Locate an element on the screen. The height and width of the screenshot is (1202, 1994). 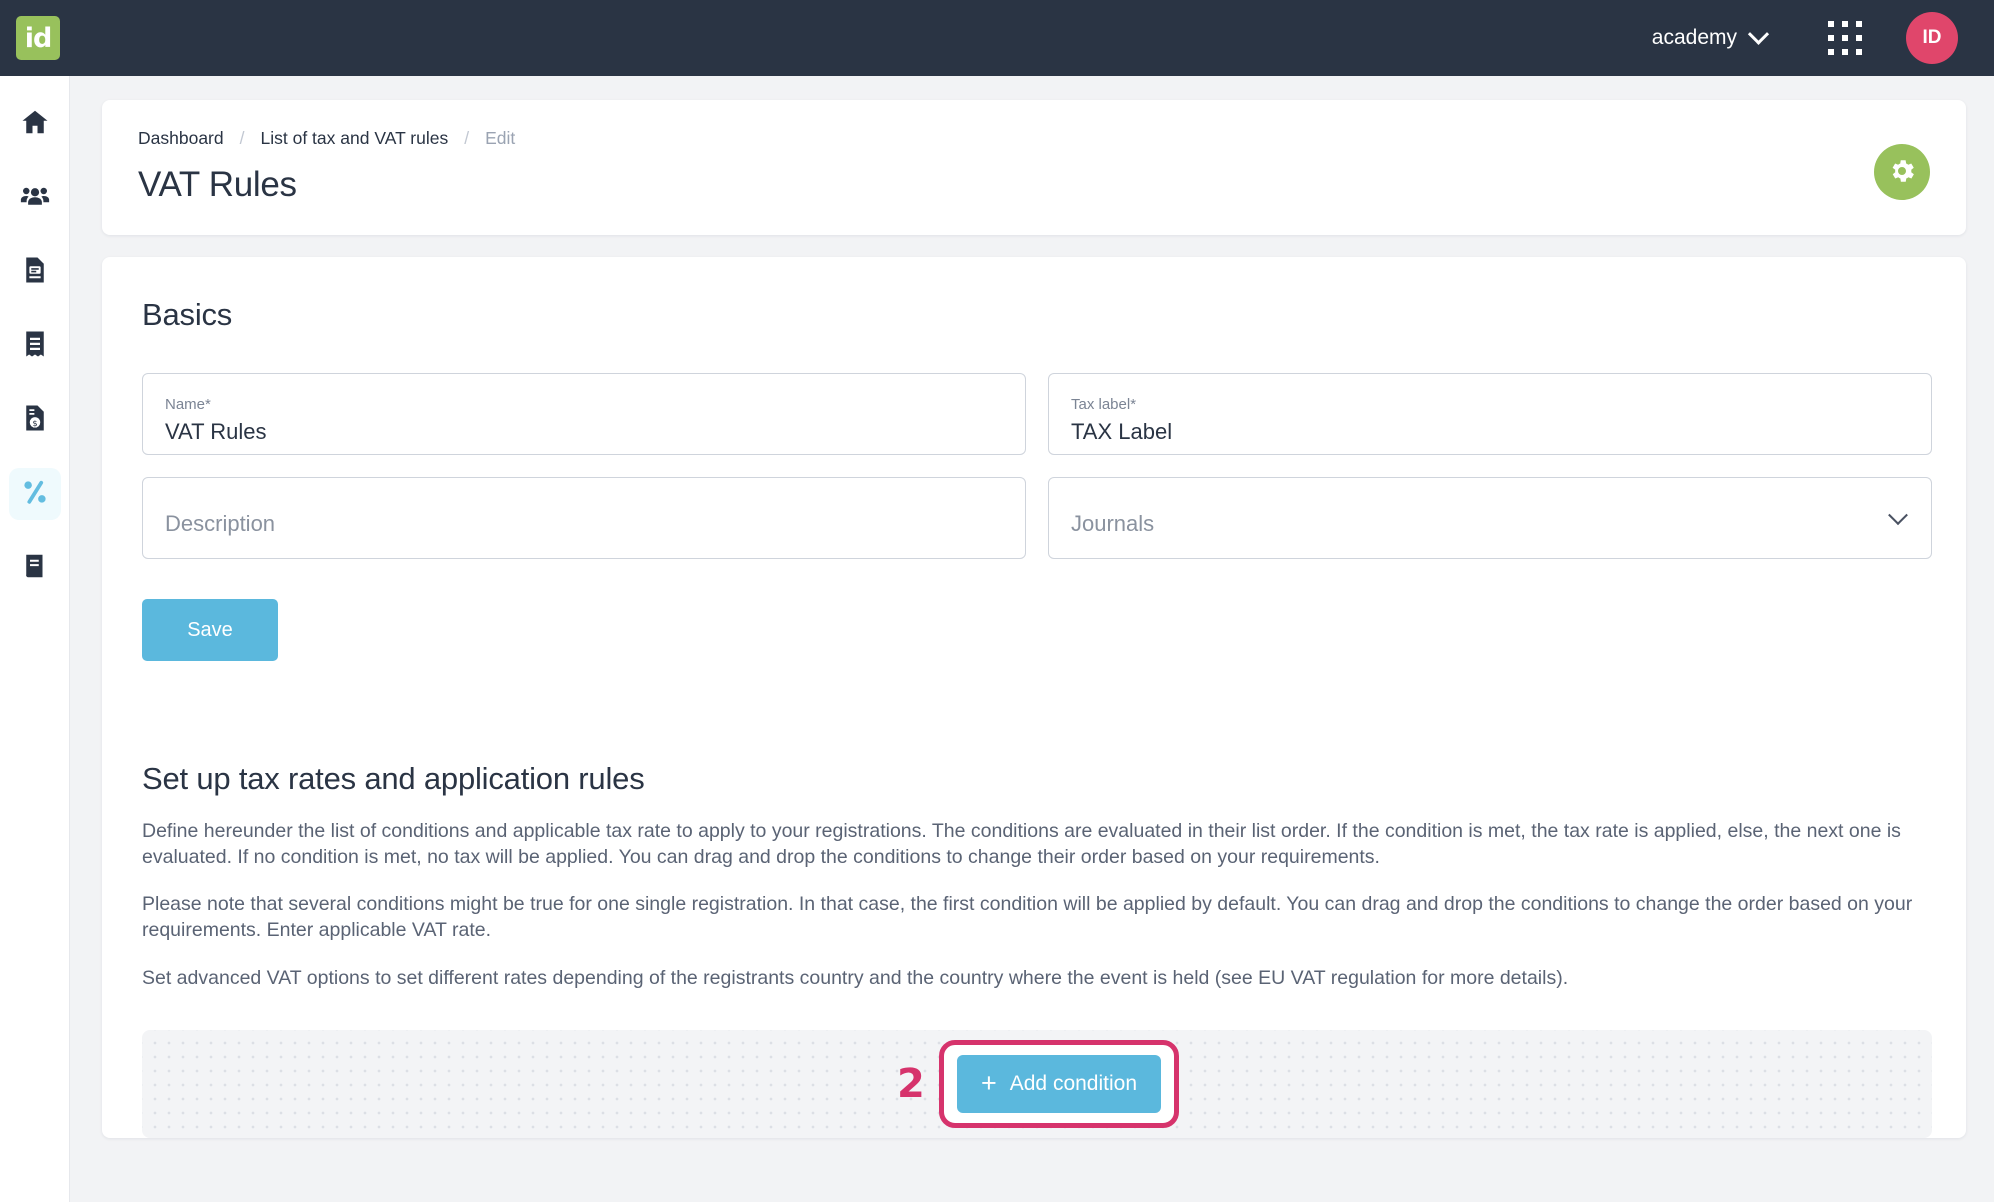
gear-icon is located at coordinates (1902, 172).